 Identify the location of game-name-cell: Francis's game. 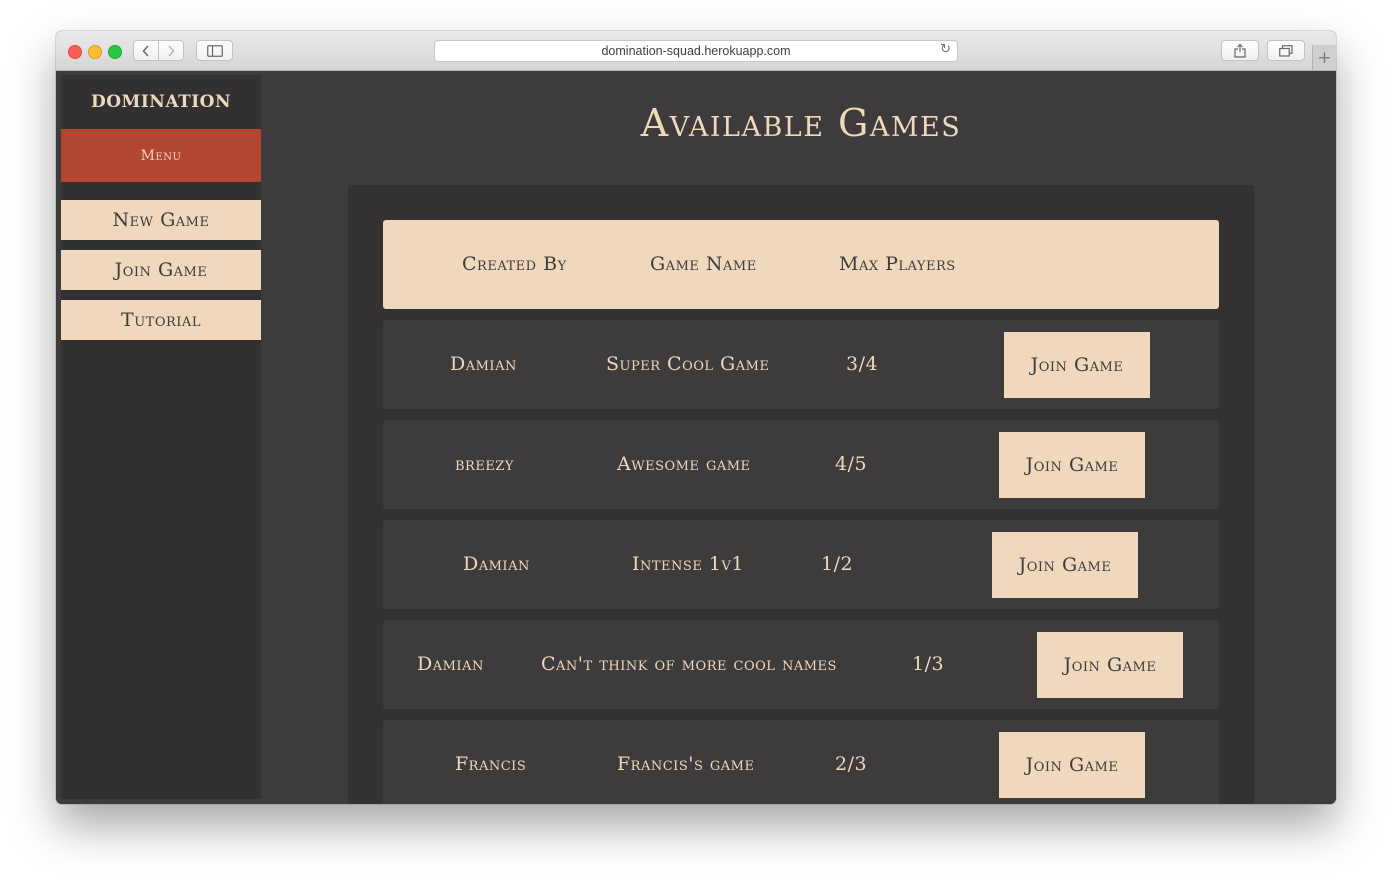
(686, 764).